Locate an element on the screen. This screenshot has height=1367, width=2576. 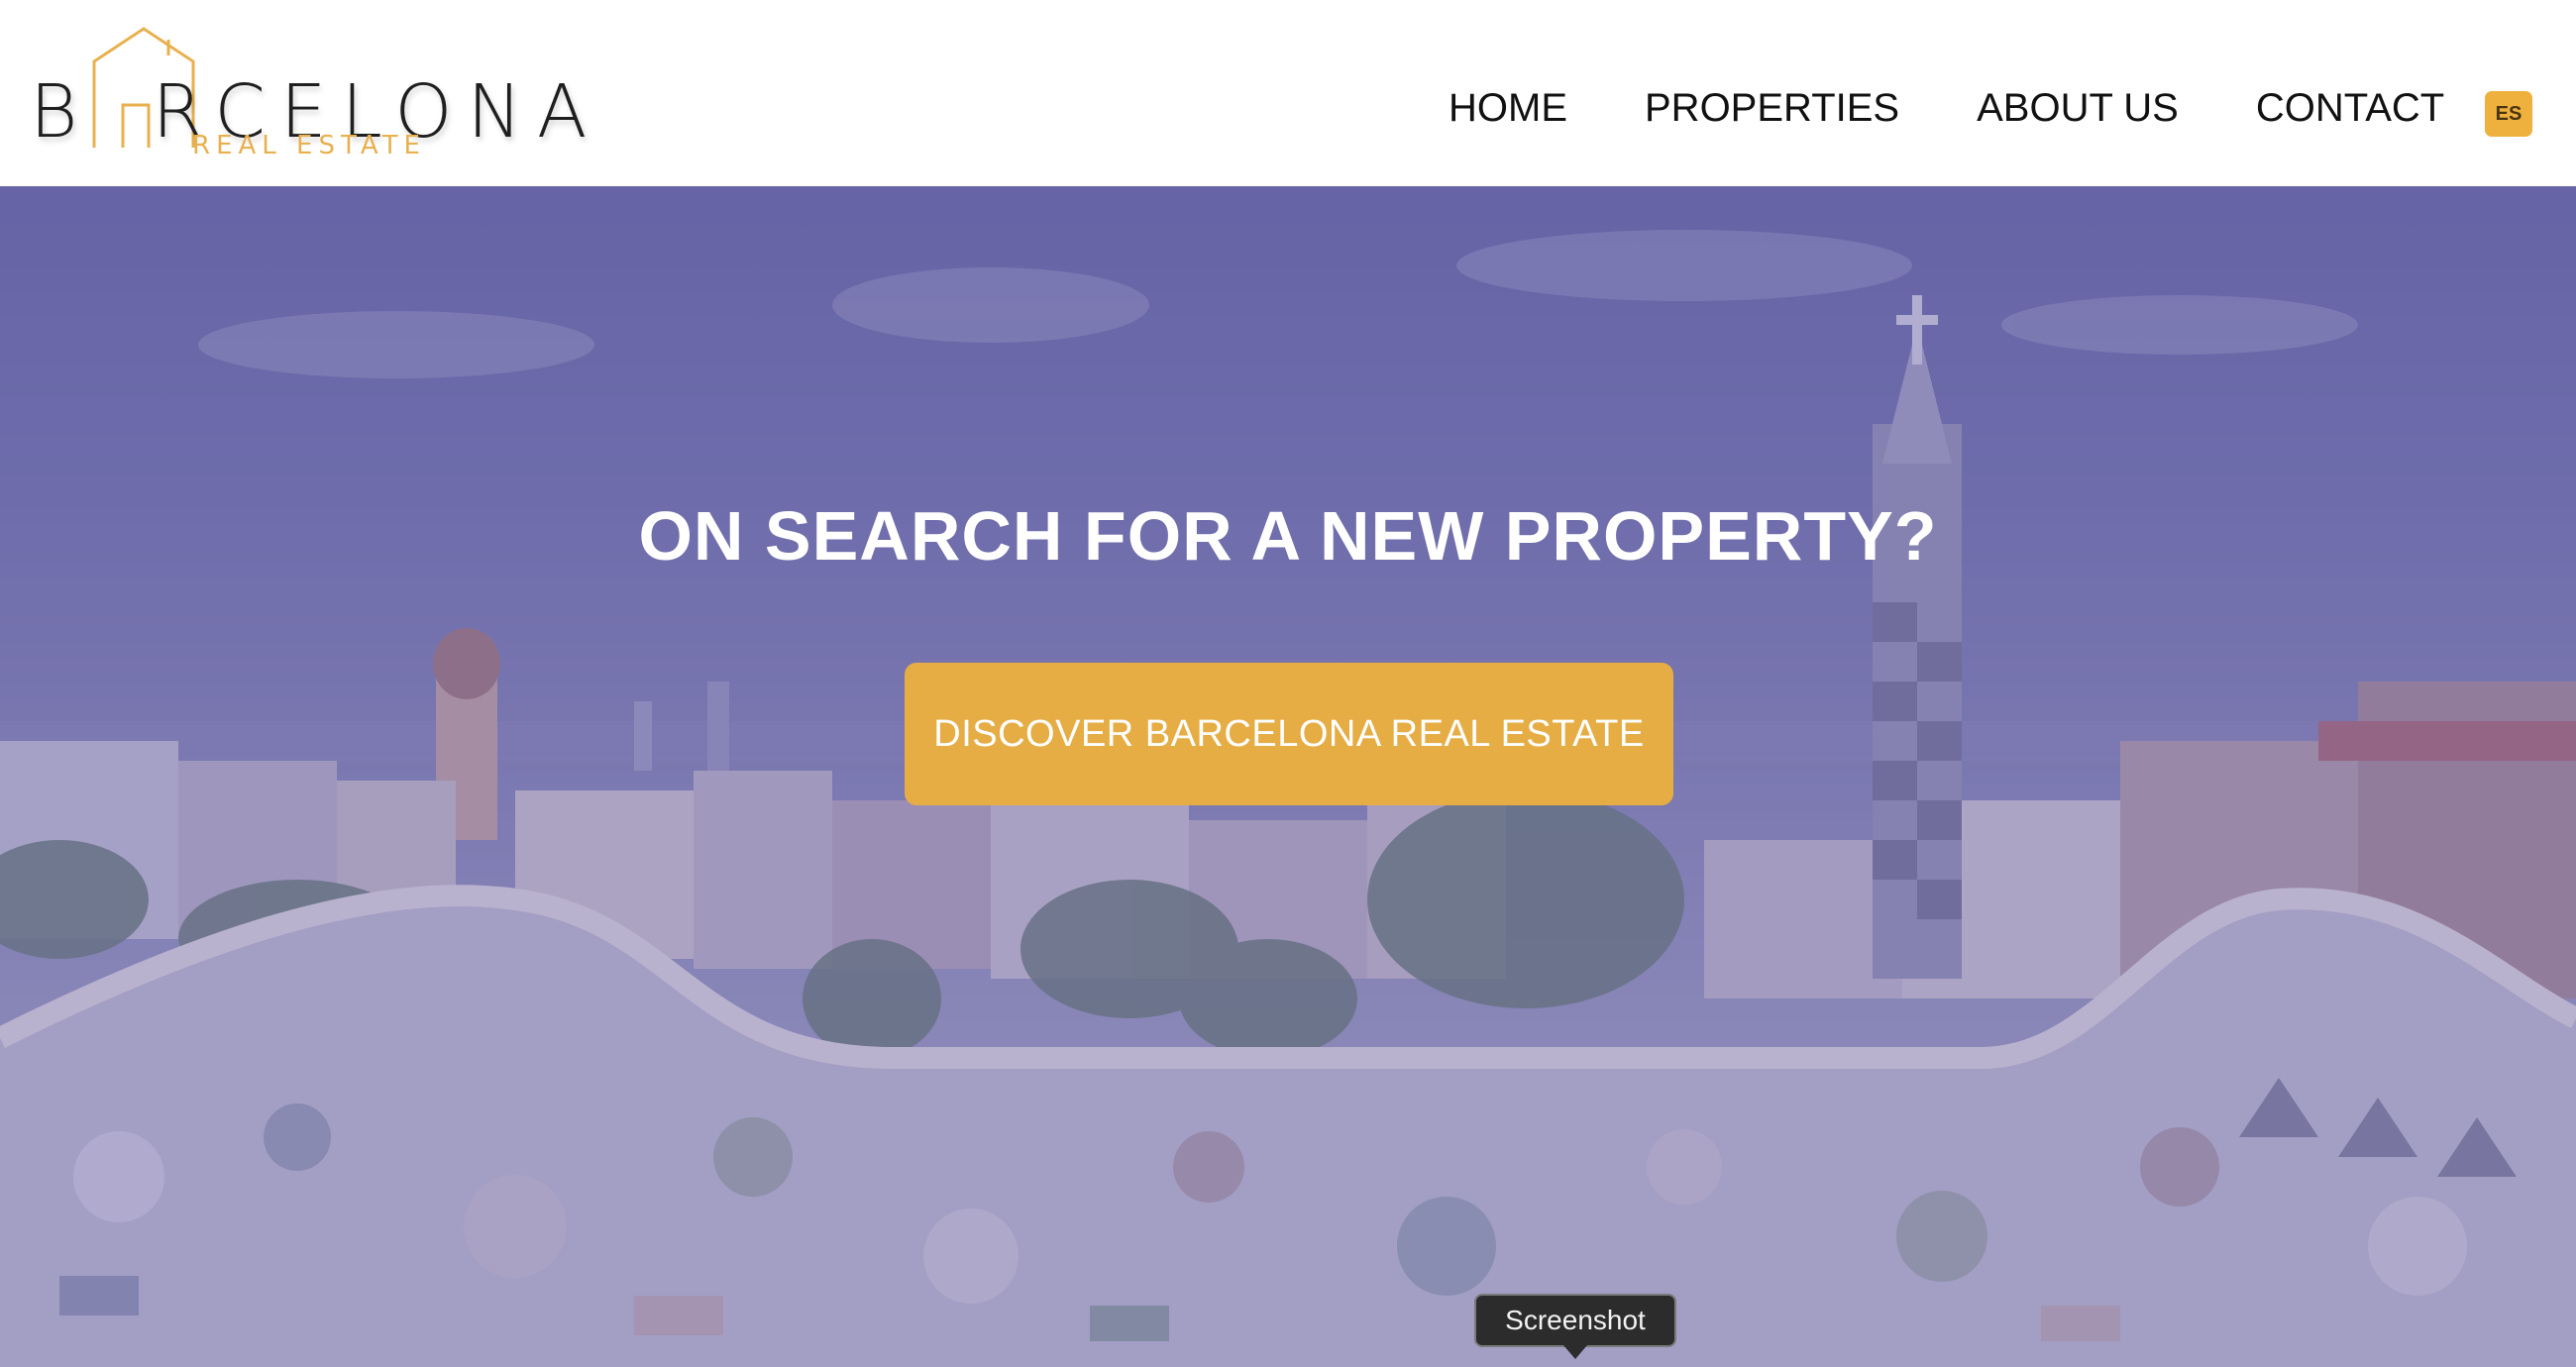
nav-contact: CONTACT is located at coordinates (2350, 108).